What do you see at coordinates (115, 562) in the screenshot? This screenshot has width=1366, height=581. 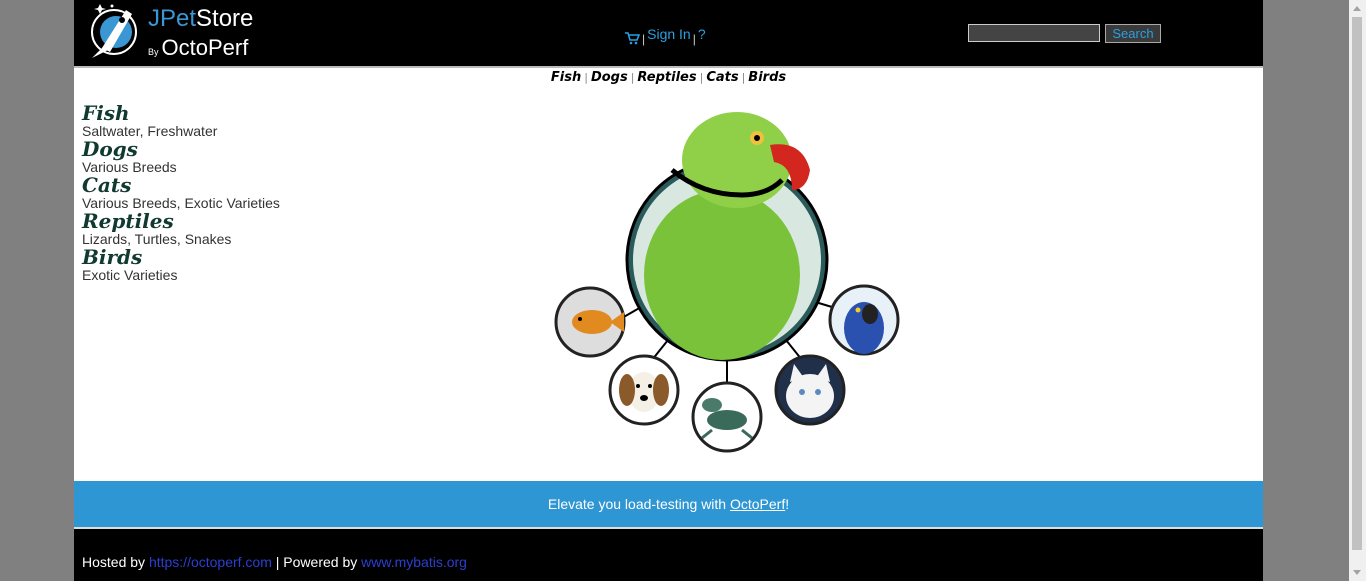 I see `hosted-by-label: Hosted by` at bounding box center [115, 562].